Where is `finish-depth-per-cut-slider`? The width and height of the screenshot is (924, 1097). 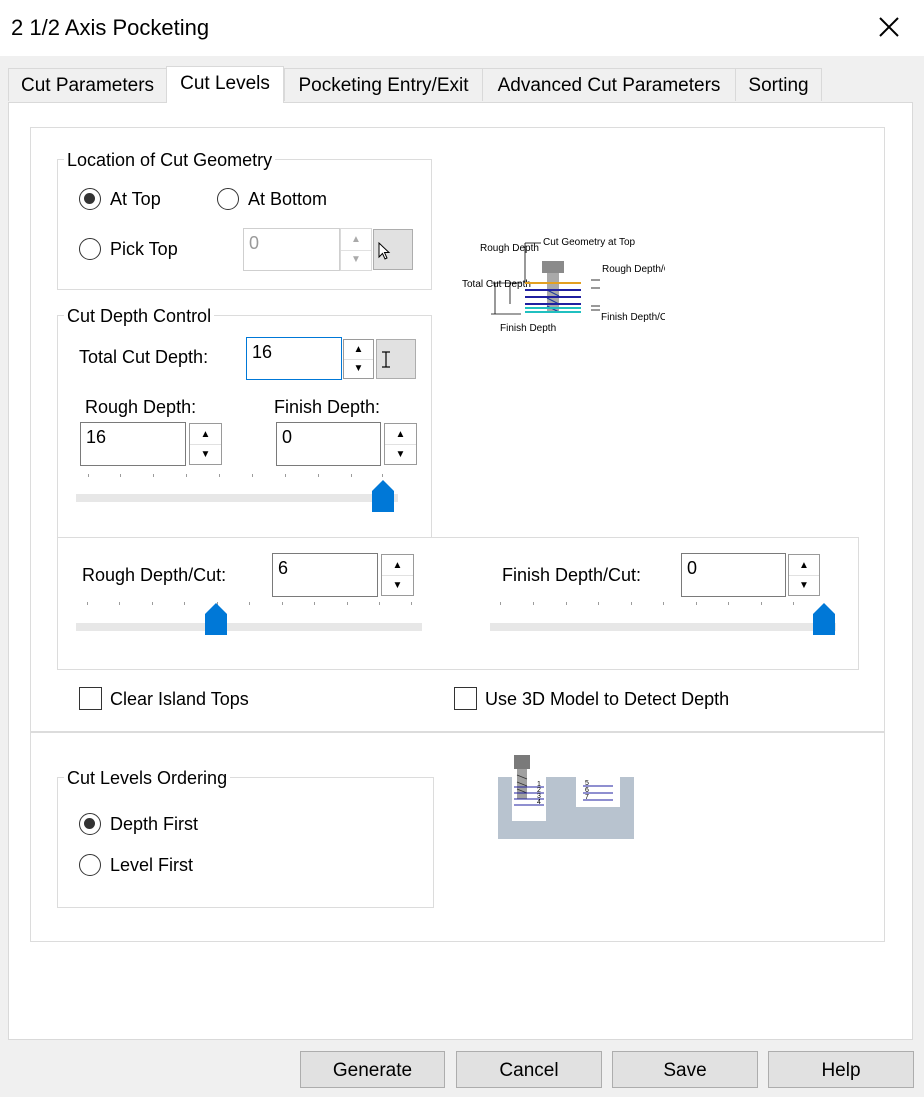 finish-depth-per-cut-slider is located at coordinates (663, 622).